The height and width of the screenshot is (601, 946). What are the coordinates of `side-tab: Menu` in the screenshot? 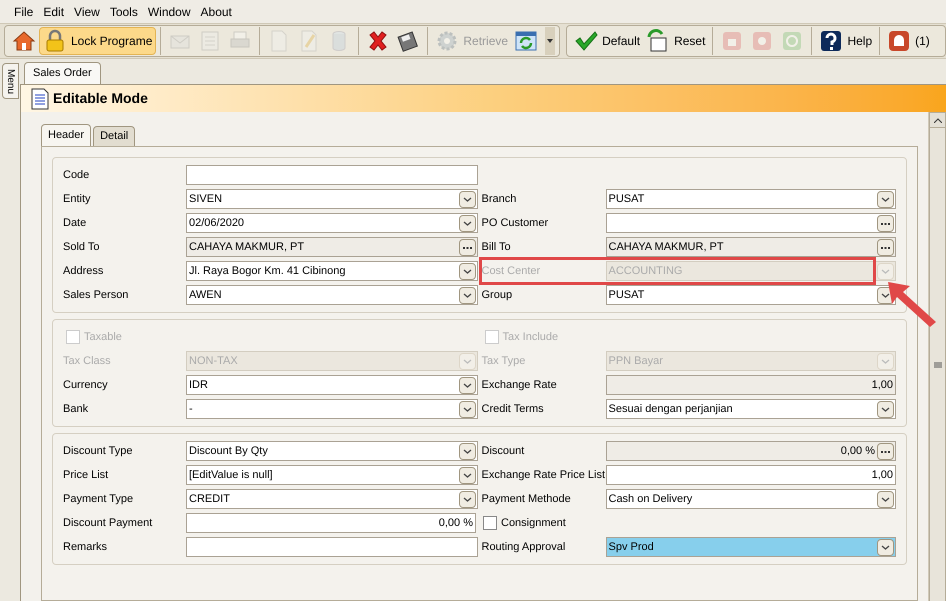 It's located at (10, 81).